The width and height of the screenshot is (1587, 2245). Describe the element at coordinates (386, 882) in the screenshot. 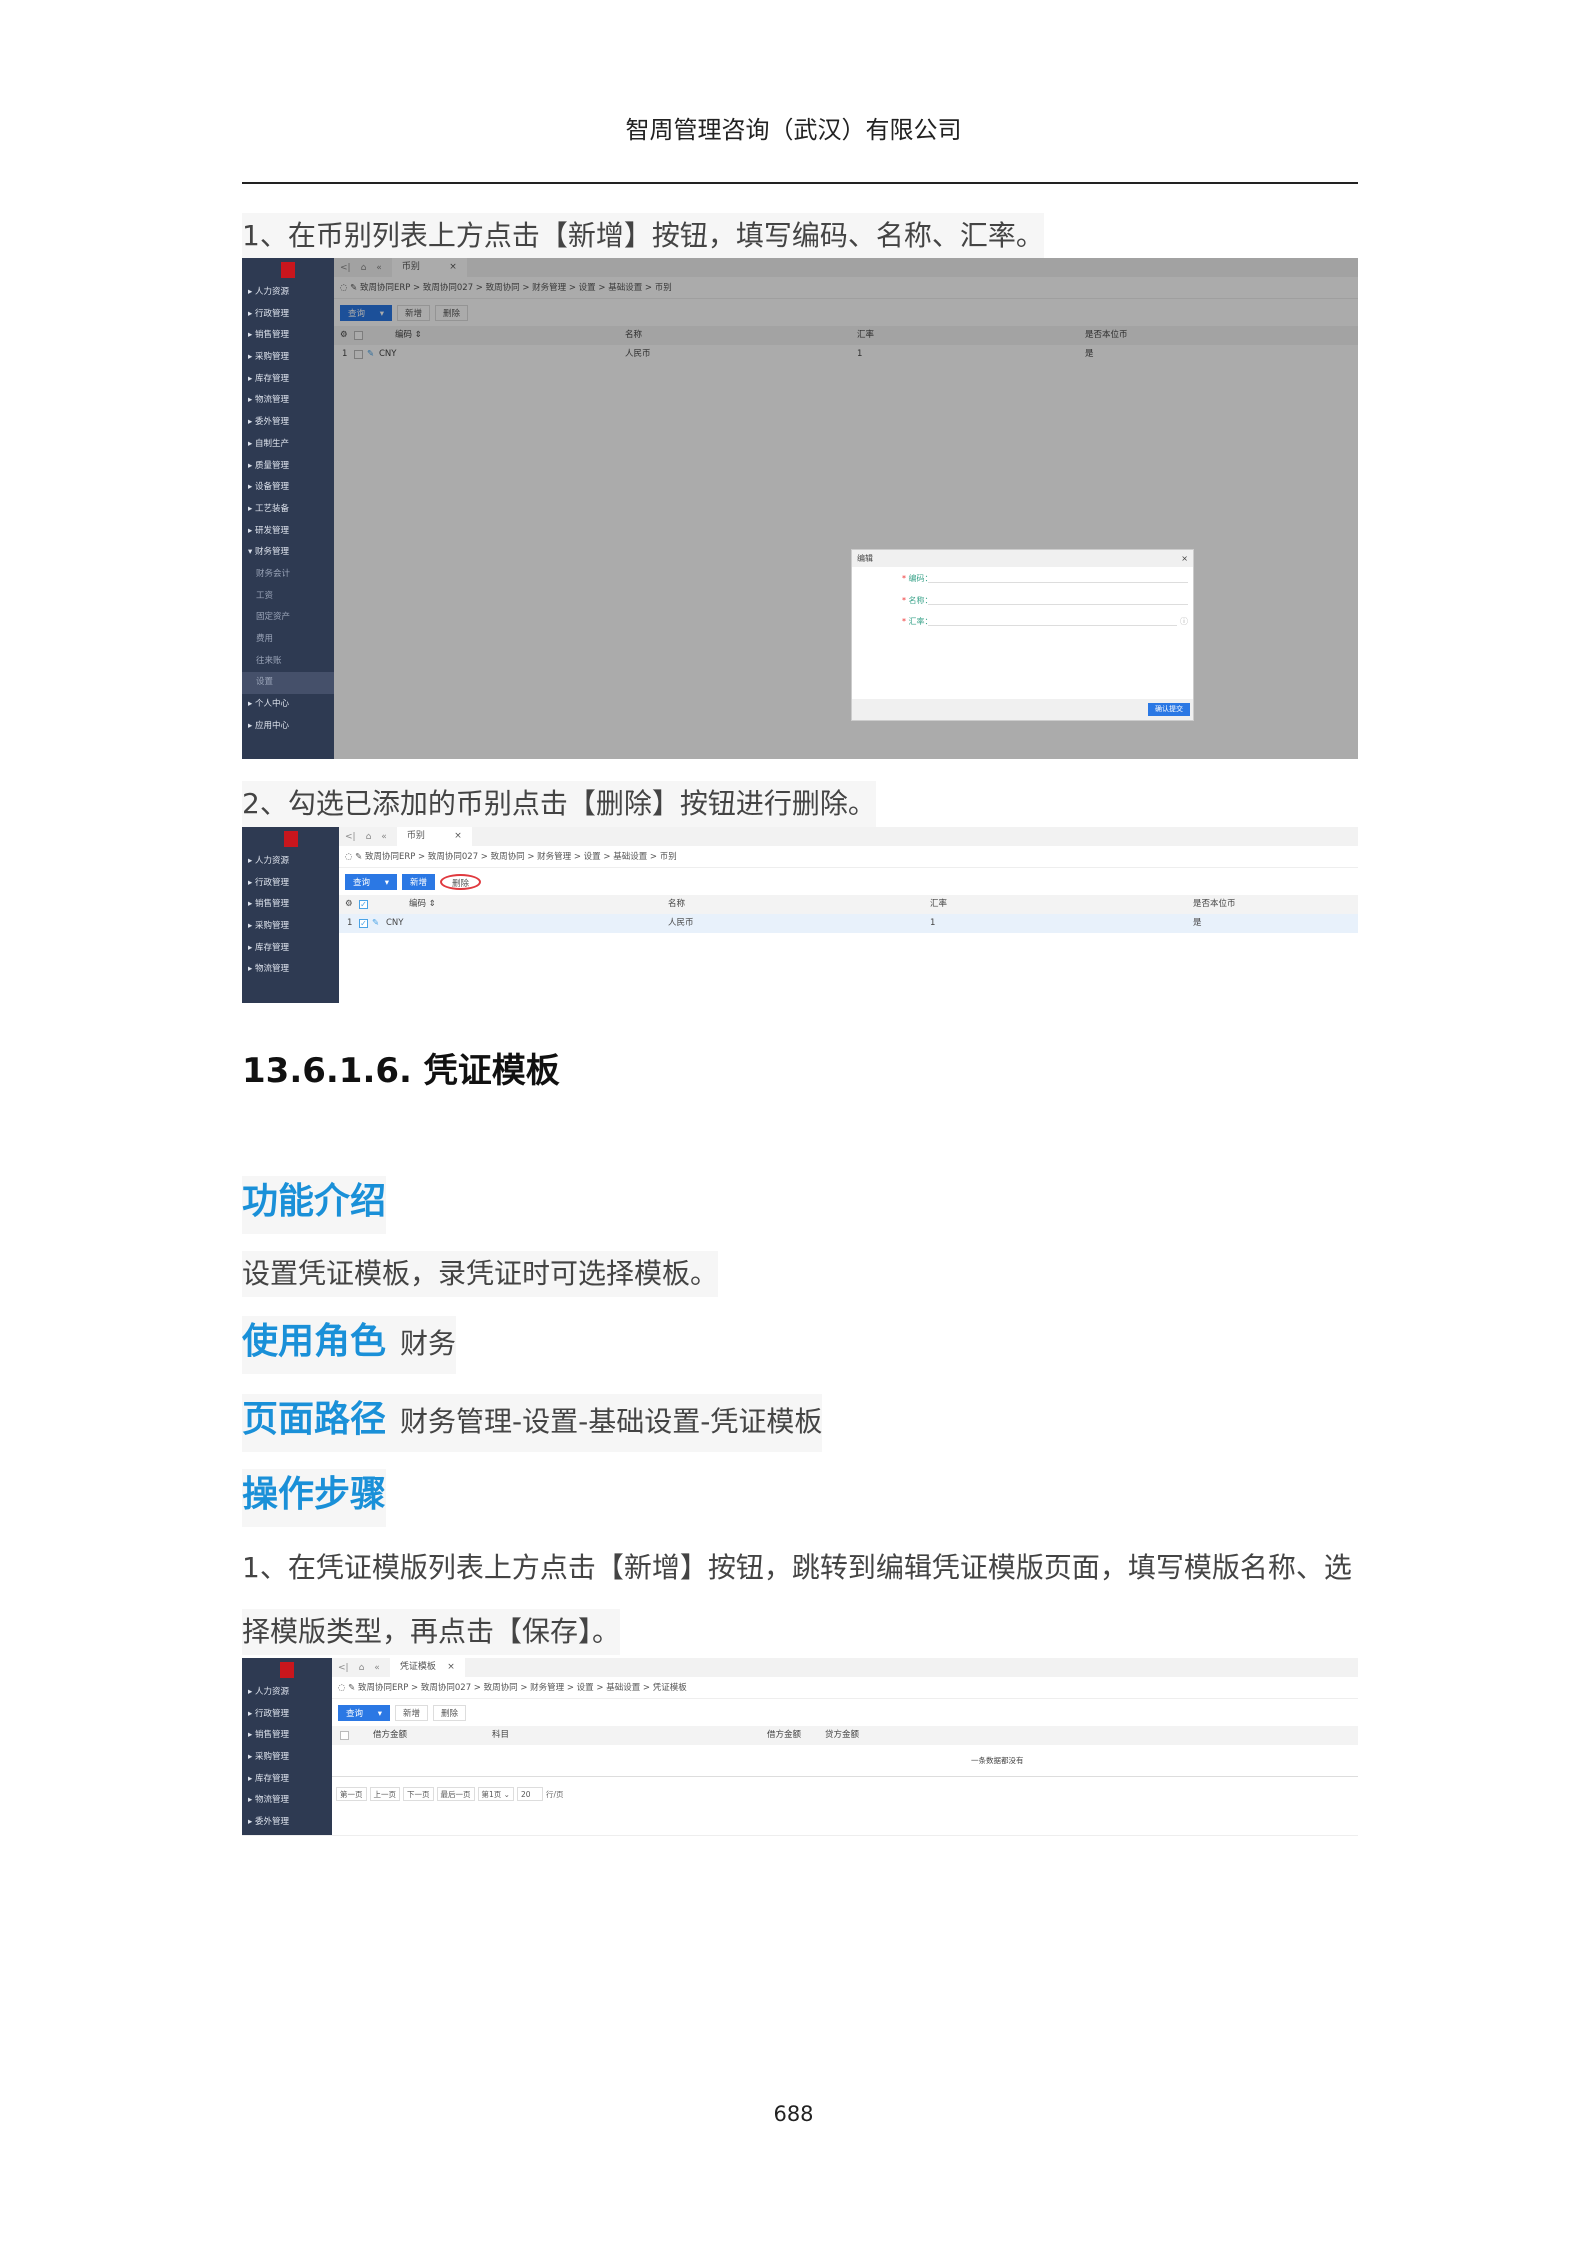

I see `dropdown-icon: ▾` at that location.